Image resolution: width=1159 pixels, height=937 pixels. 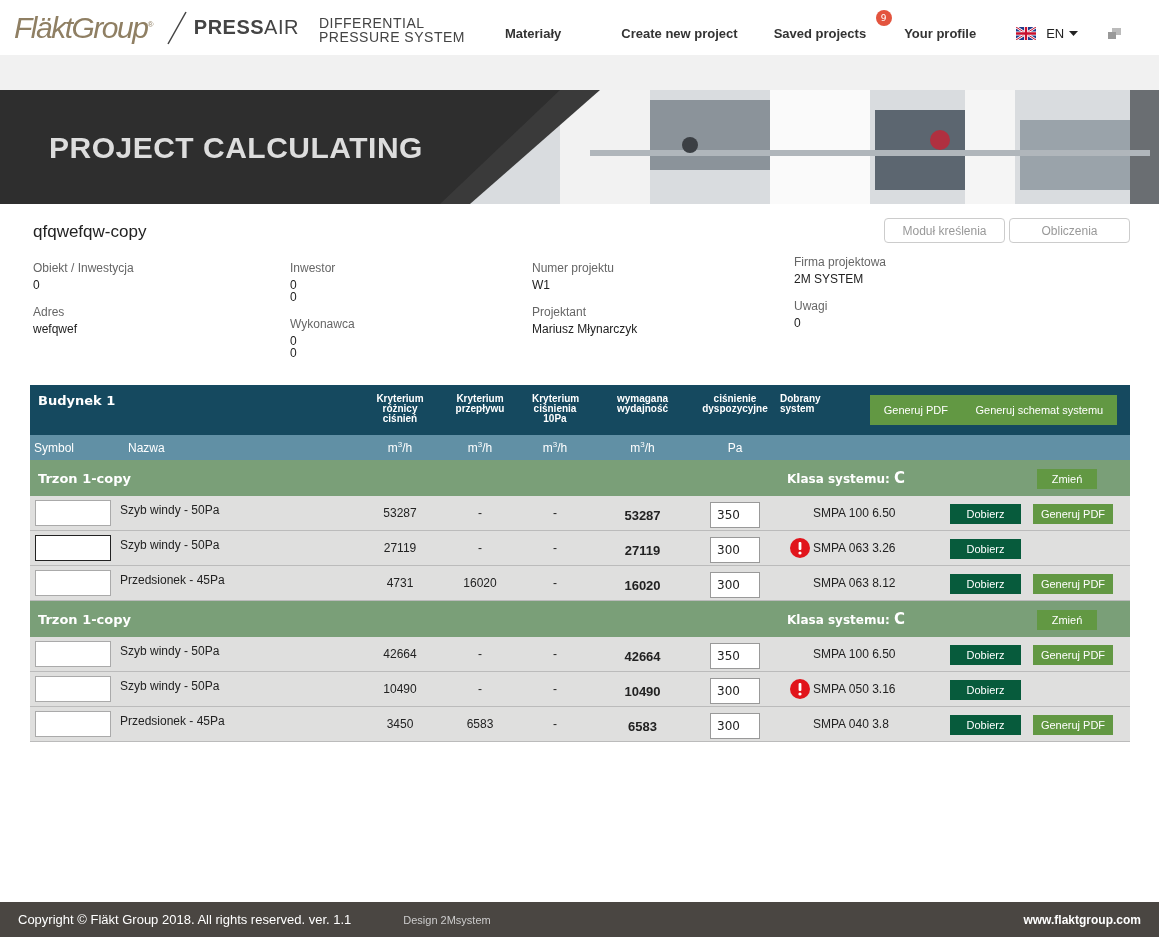 I want to click on unit-label: Pa, so click(x=735, y=447).